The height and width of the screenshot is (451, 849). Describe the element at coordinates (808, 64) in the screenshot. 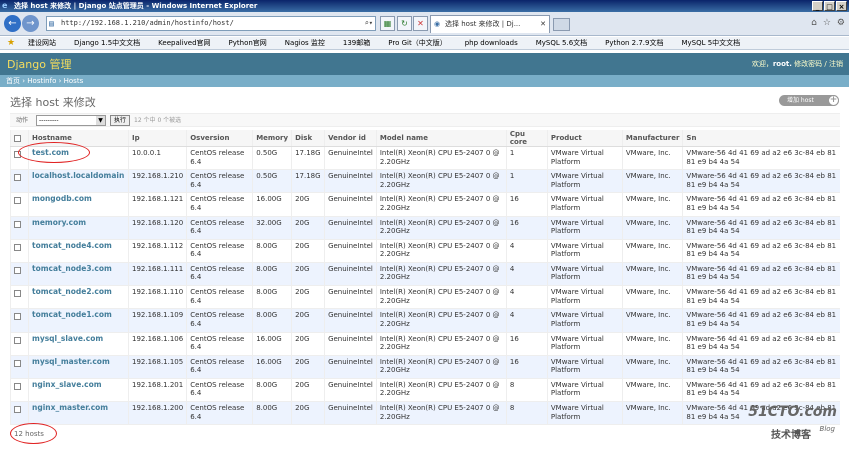

I see `change-password-link: 修改密码` at that location.